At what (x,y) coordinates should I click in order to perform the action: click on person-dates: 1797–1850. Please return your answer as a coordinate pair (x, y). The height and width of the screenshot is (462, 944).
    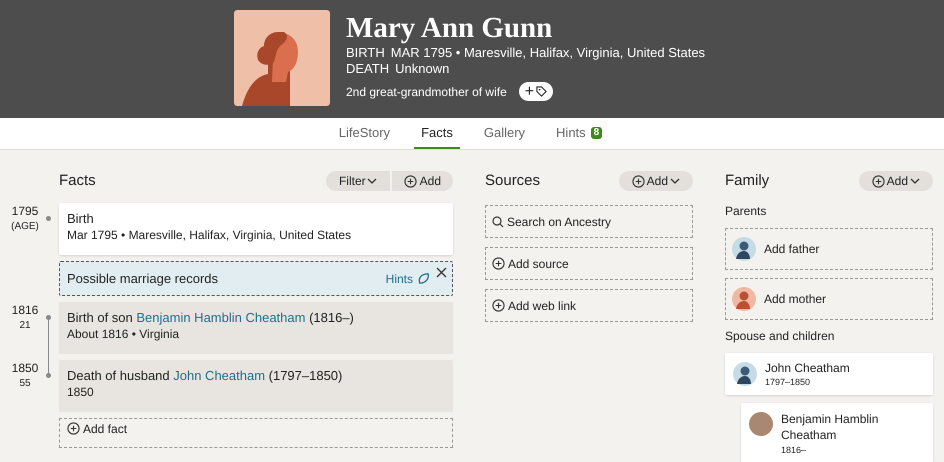
    Looking at the image, I should click on (788, 382).